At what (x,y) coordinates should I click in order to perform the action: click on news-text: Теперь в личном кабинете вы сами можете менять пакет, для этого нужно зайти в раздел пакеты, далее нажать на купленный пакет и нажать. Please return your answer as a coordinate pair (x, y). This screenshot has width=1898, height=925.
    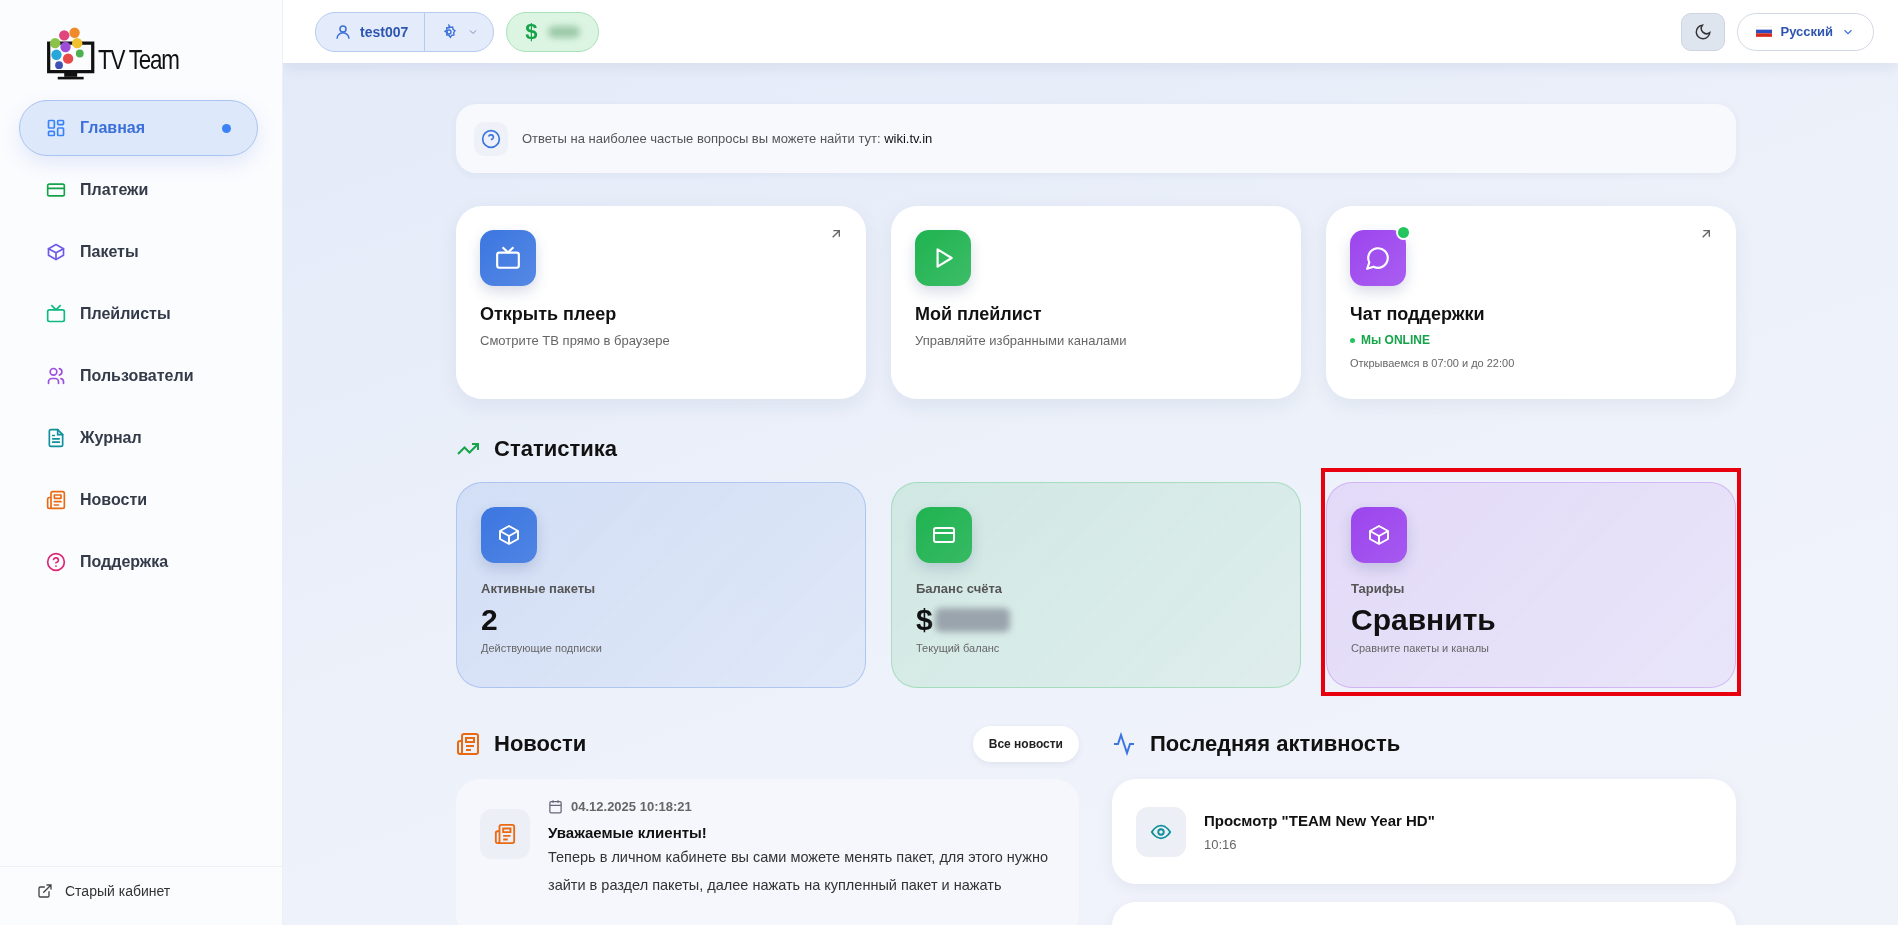
    Looking at the image, I should click on (799, 871).